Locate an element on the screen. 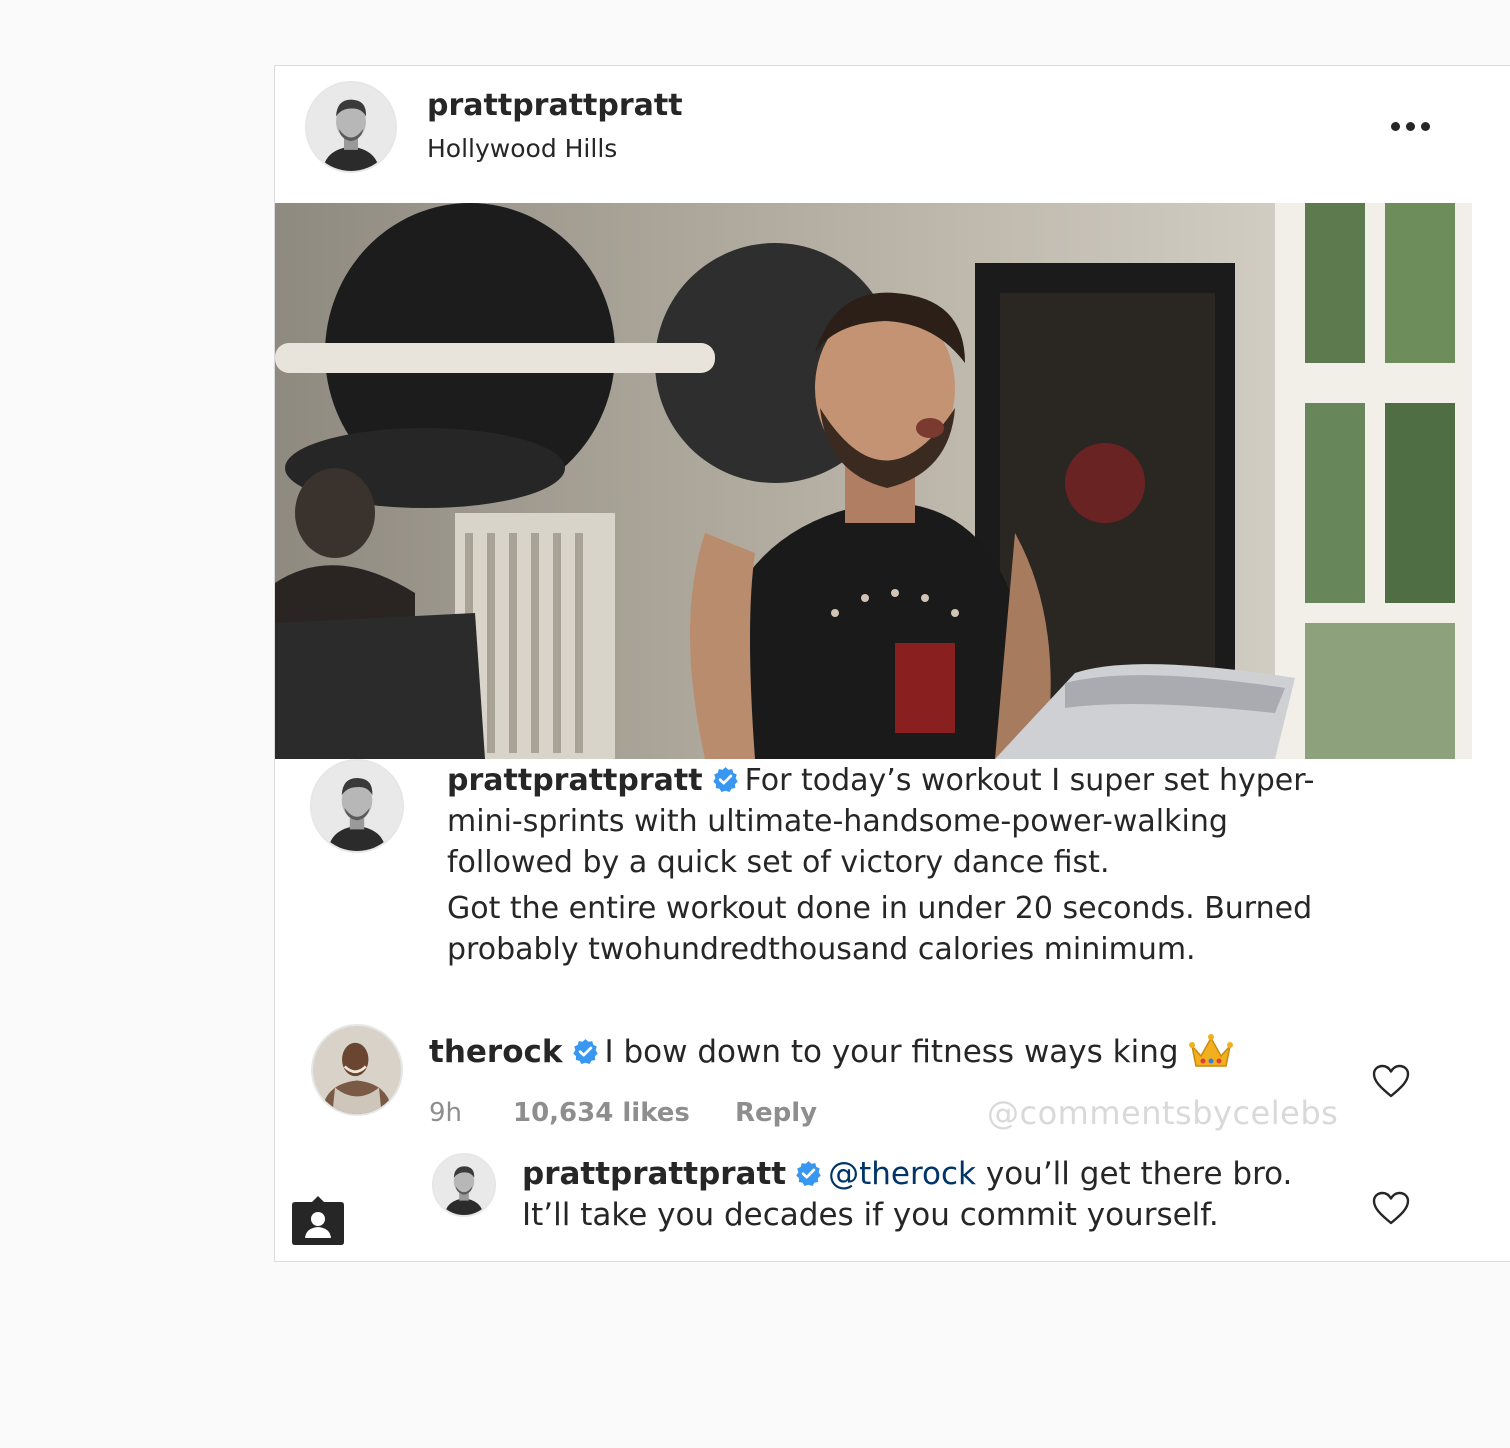  post-location: Hollywood Hills is located at coordinates (522, 148).